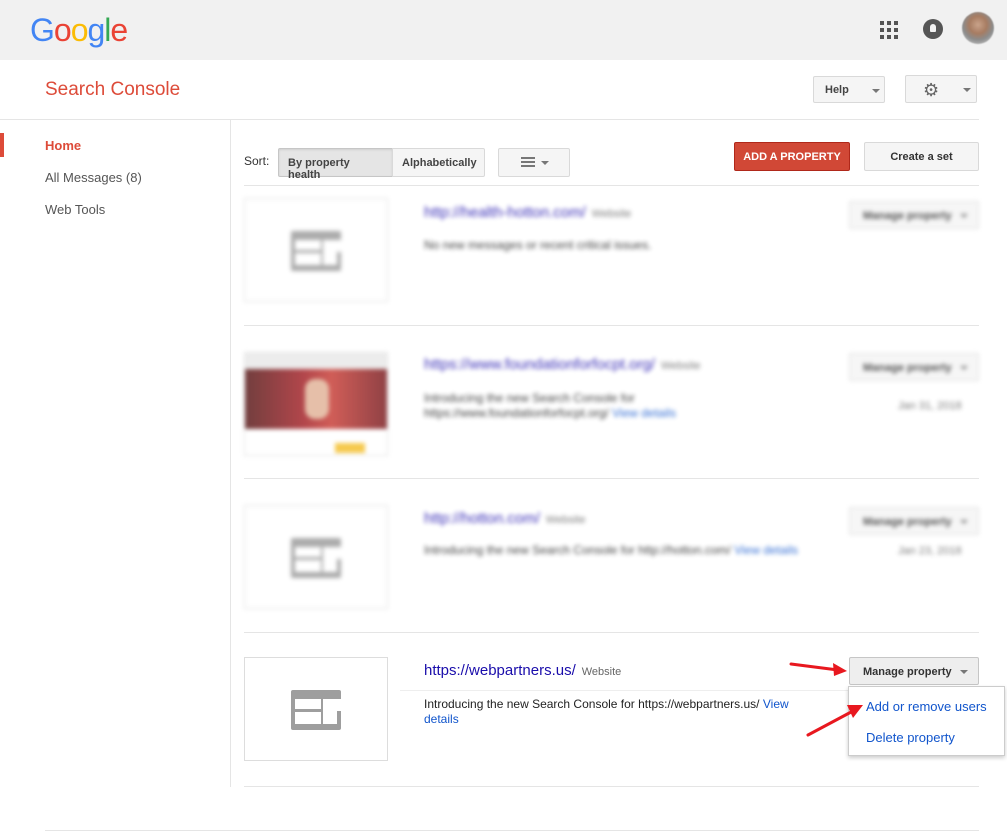  I want to click on property-date: Jan 31, 2018, so click(930, 406).